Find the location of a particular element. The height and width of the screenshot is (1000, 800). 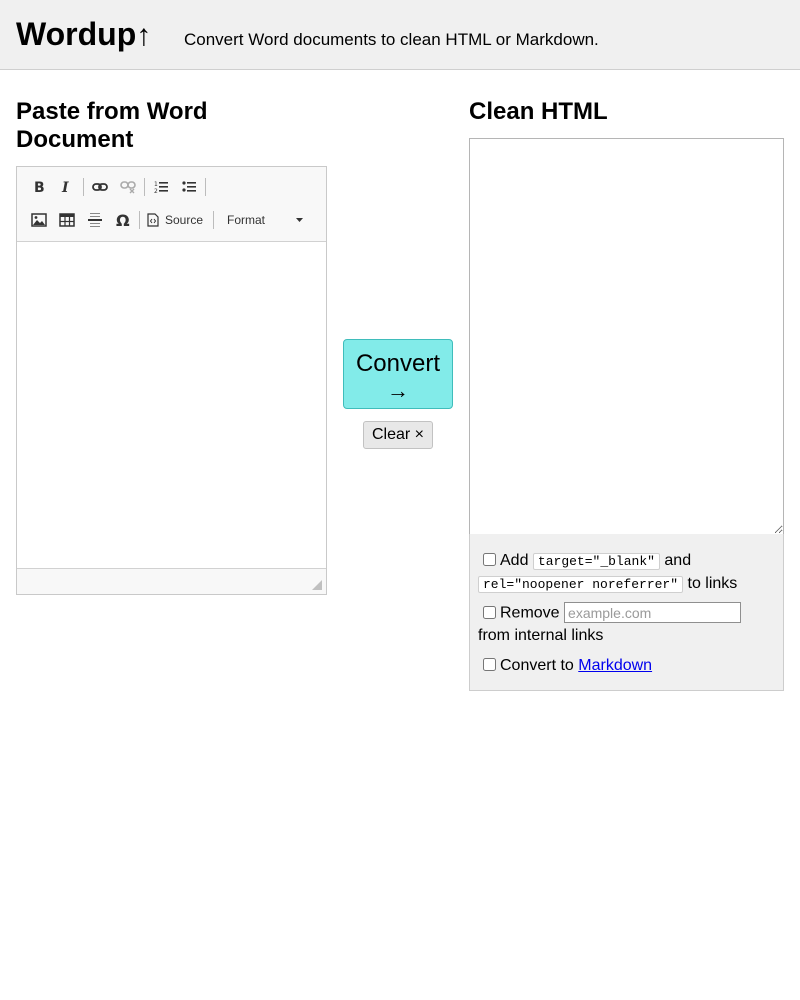

site-logo: Wordup↑ is located at coordinates (83, 35).